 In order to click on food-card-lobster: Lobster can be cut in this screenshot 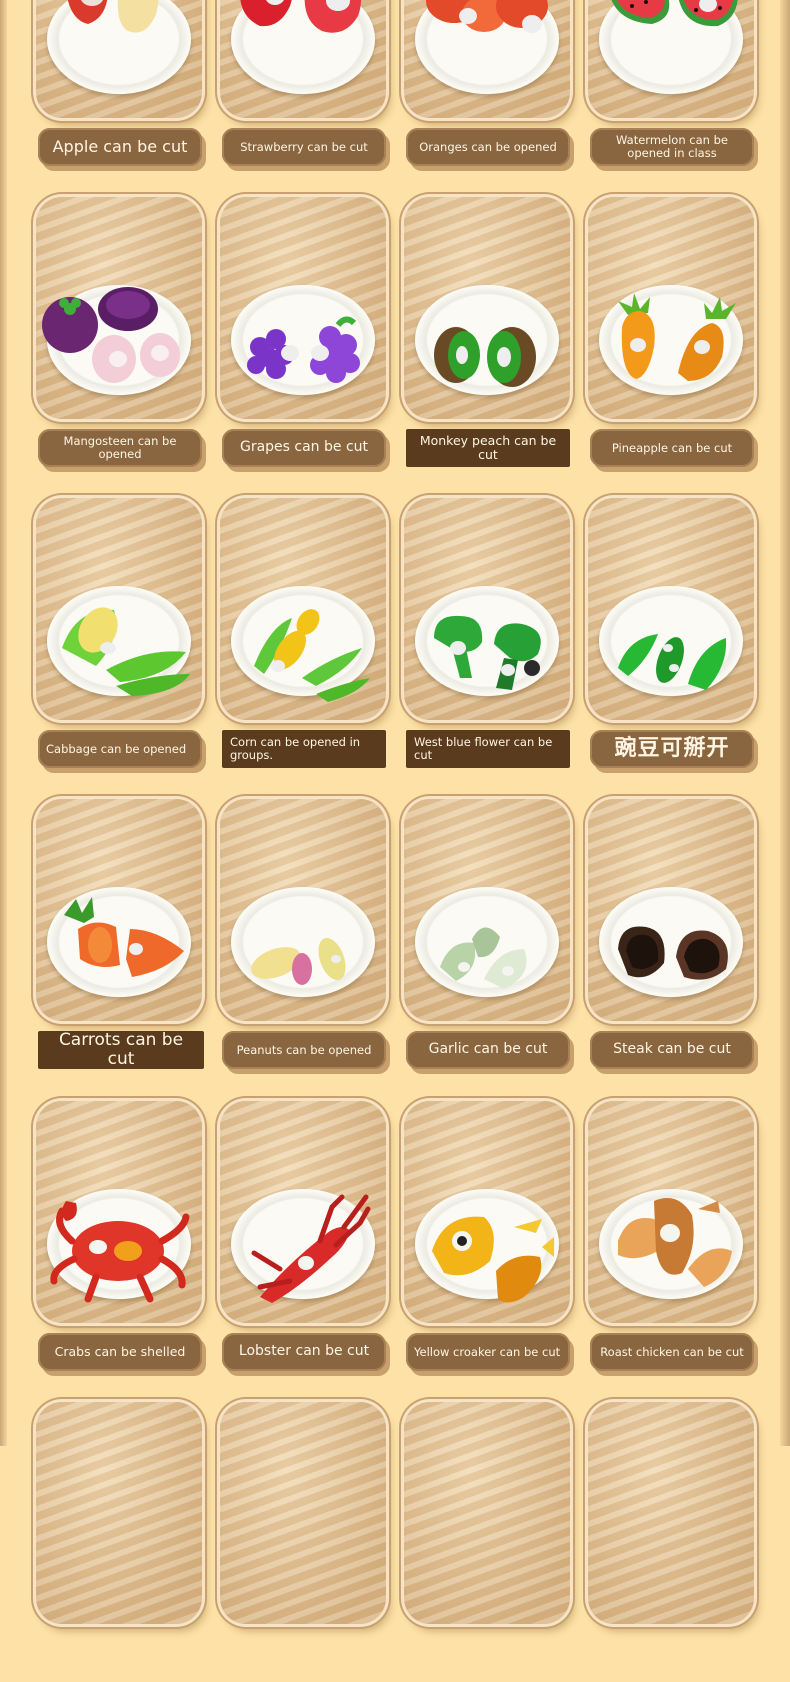, I will do `click(306, 1241)`.